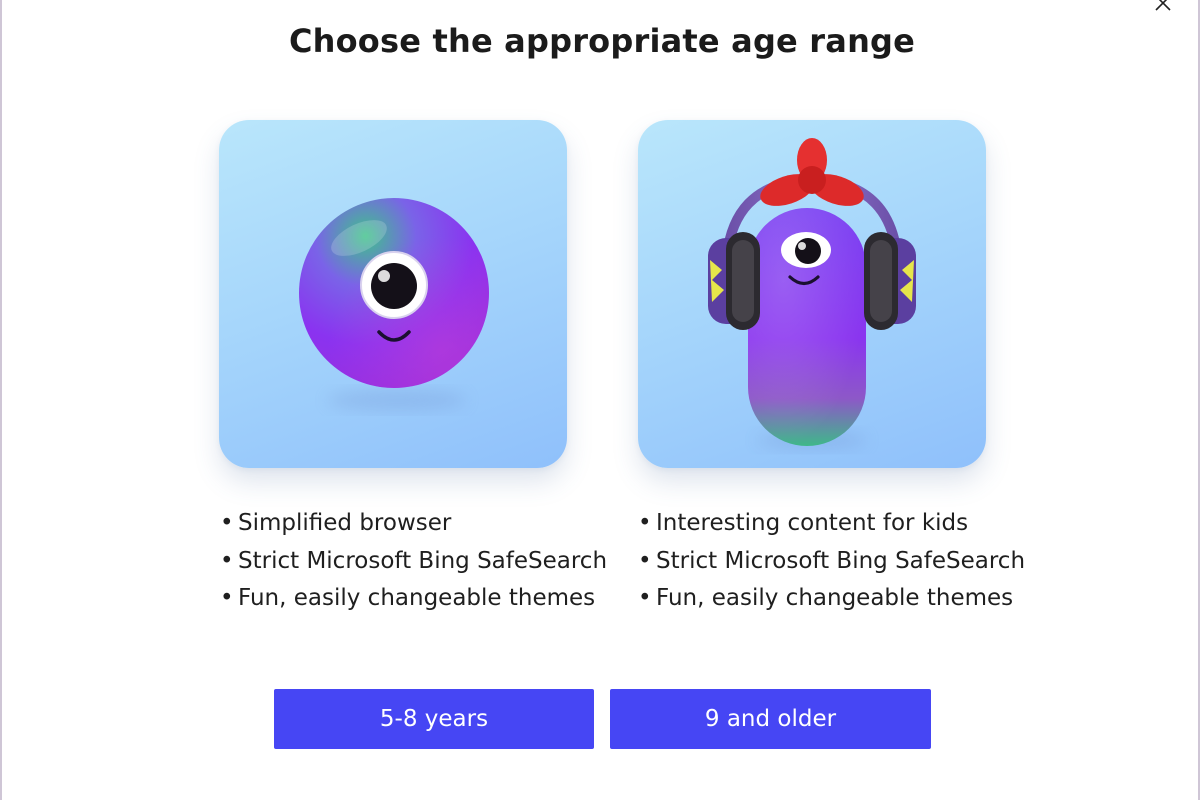 This screenshot has height=800, width=1200. What do you see at coordinates (434, 719) in the screenshot?
I see `age-5-8-button: 5-8 years` at bounding box center [434, 719].